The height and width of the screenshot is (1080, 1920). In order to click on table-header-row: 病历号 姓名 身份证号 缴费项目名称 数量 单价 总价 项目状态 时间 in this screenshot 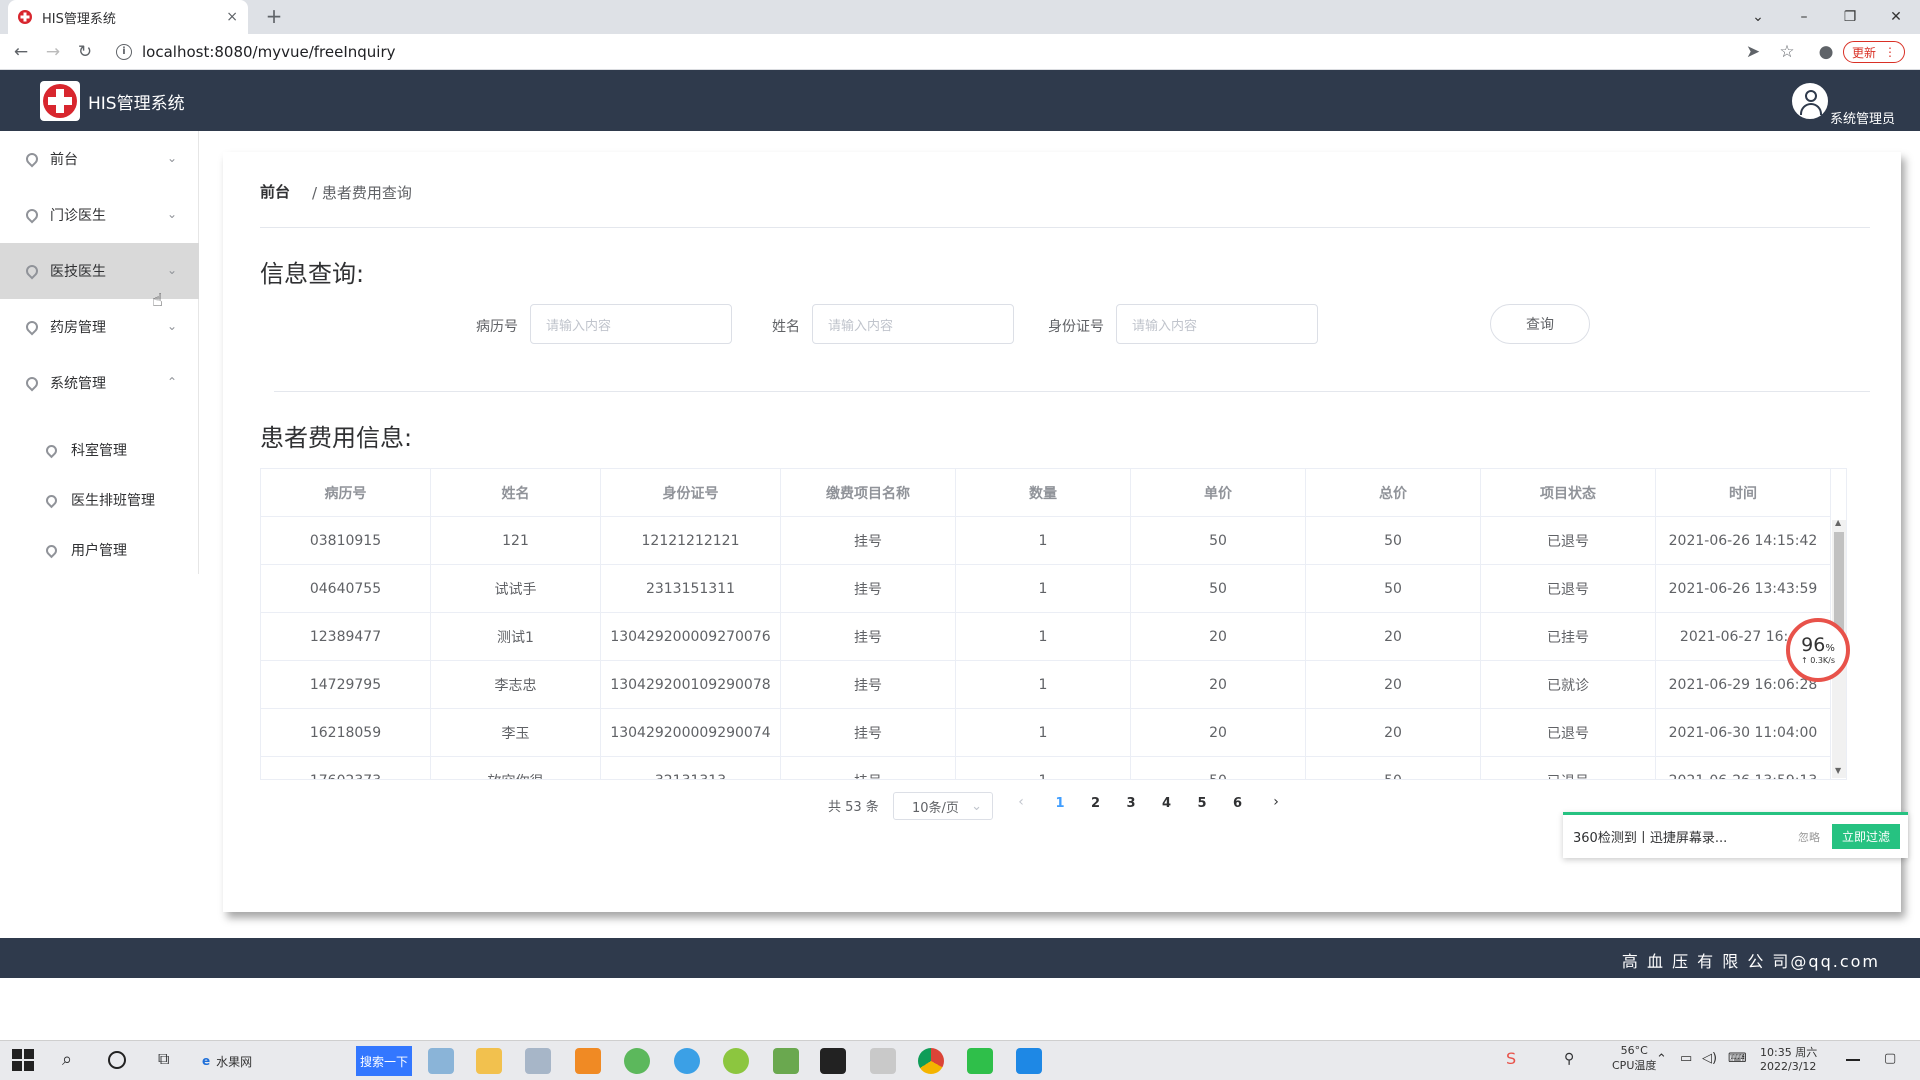, I will do `click(1046, 493)`.